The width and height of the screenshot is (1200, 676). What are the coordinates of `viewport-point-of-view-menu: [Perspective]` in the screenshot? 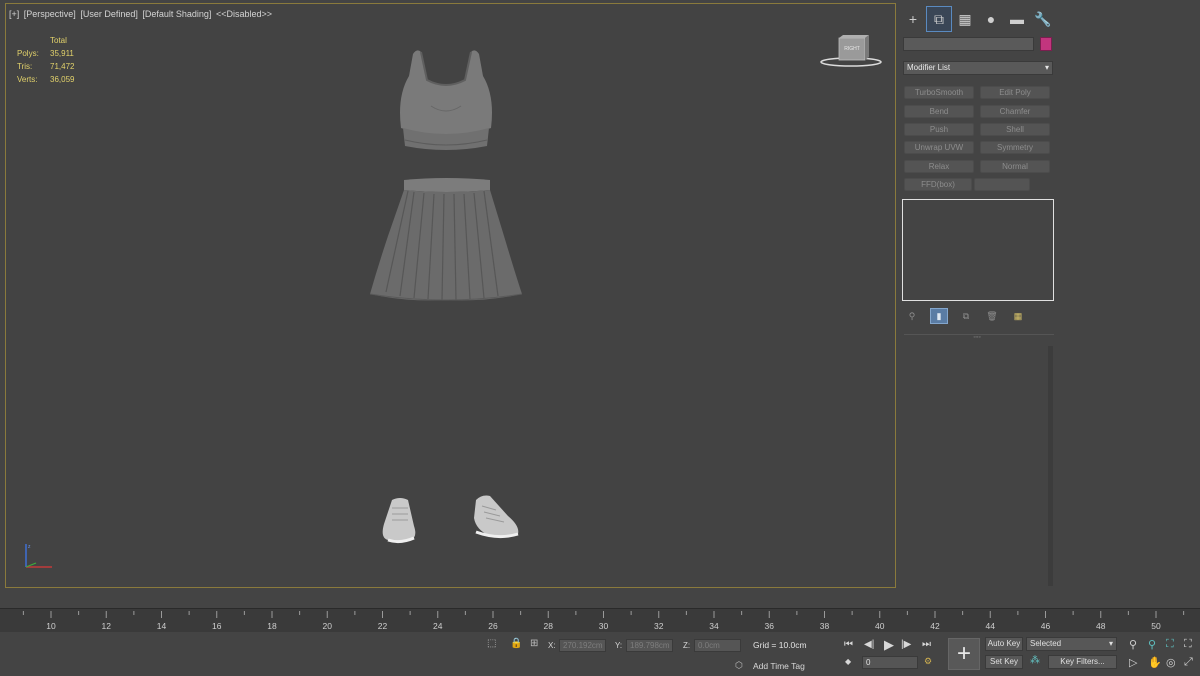 It's located at (50, 14).